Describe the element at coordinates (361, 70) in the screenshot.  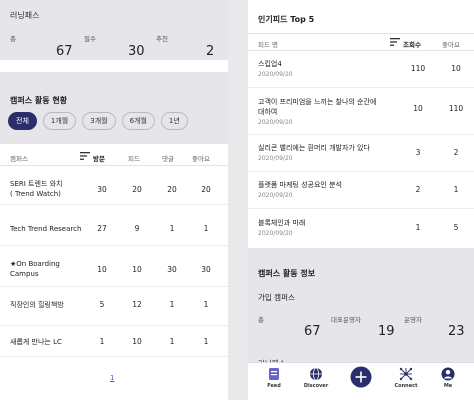
I see `feed-row: 스킵업4 2020/09/20 110 10` at that location.